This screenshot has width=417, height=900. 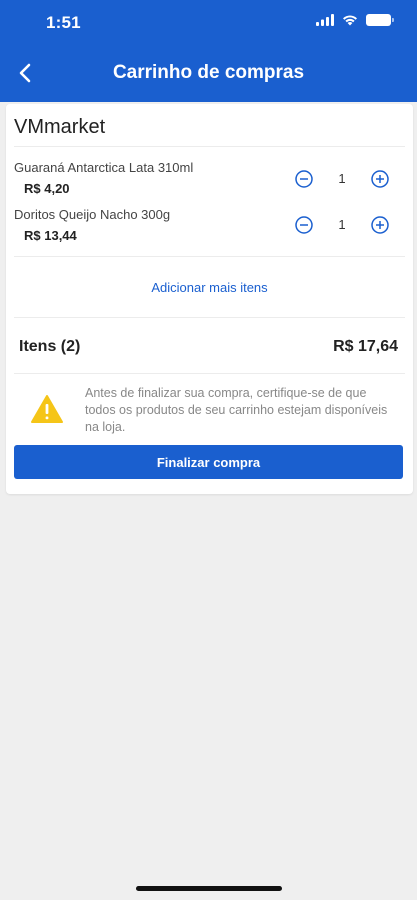 What do you see at coordinates (350, 20) in the screenshot?
I see `wifi-icon` at bounding box center [350, 20].